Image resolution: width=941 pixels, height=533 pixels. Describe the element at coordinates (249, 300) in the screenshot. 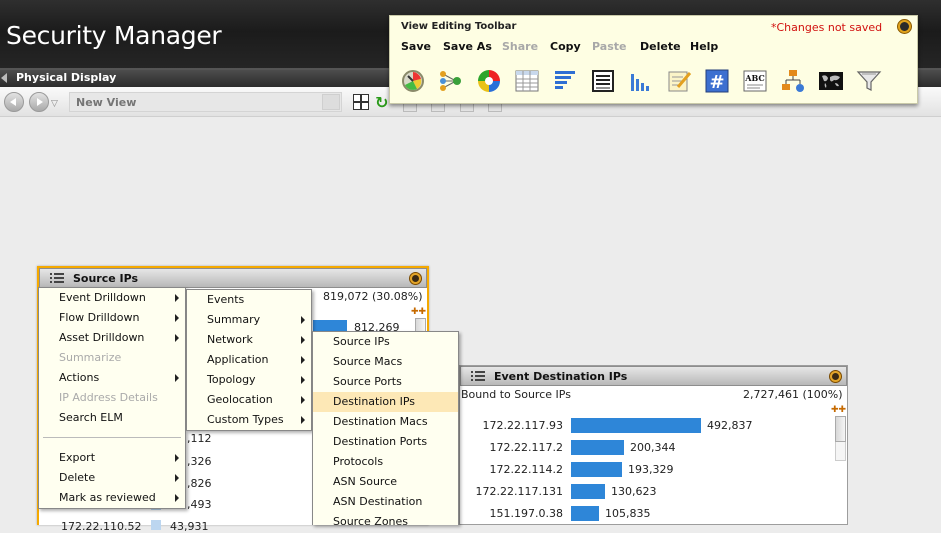

I see `submenu-item: Events` at that location.